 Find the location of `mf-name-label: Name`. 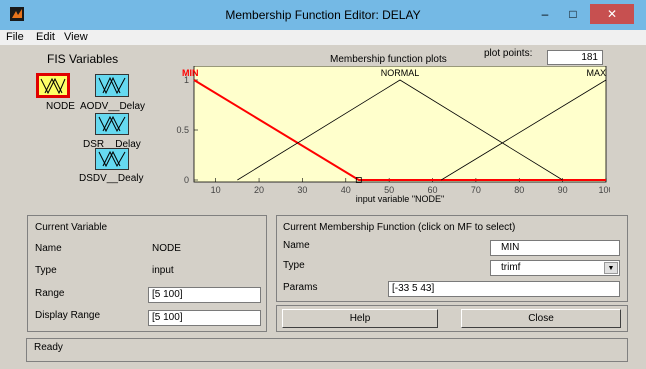

mf-name-label: Name is located at coordinates (296, 245).